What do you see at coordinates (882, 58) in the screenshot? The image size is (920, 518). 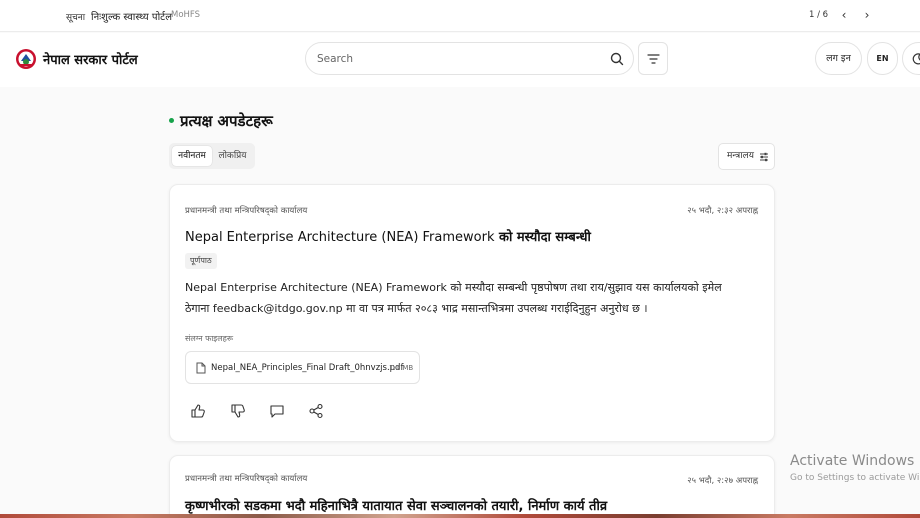 I see `language-toggle-button: EN` at bounding box center [882, 58].